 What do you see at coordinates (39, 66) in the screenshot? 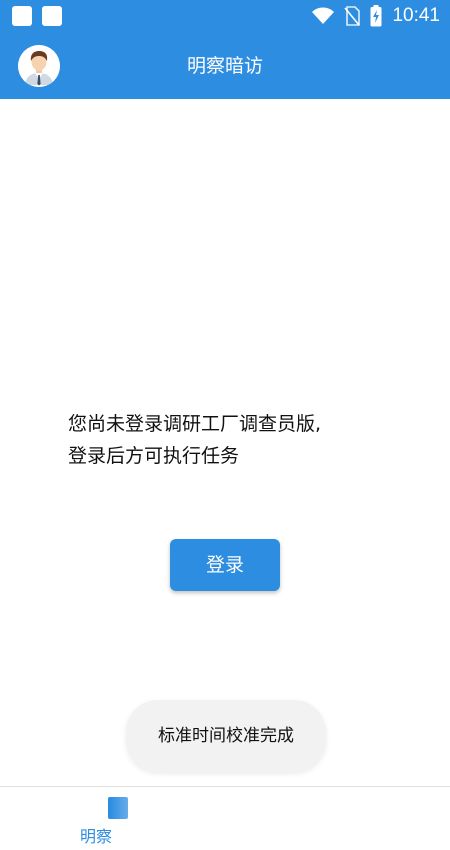
I see `user-avatar-icon` at bounding box center [39, 66].